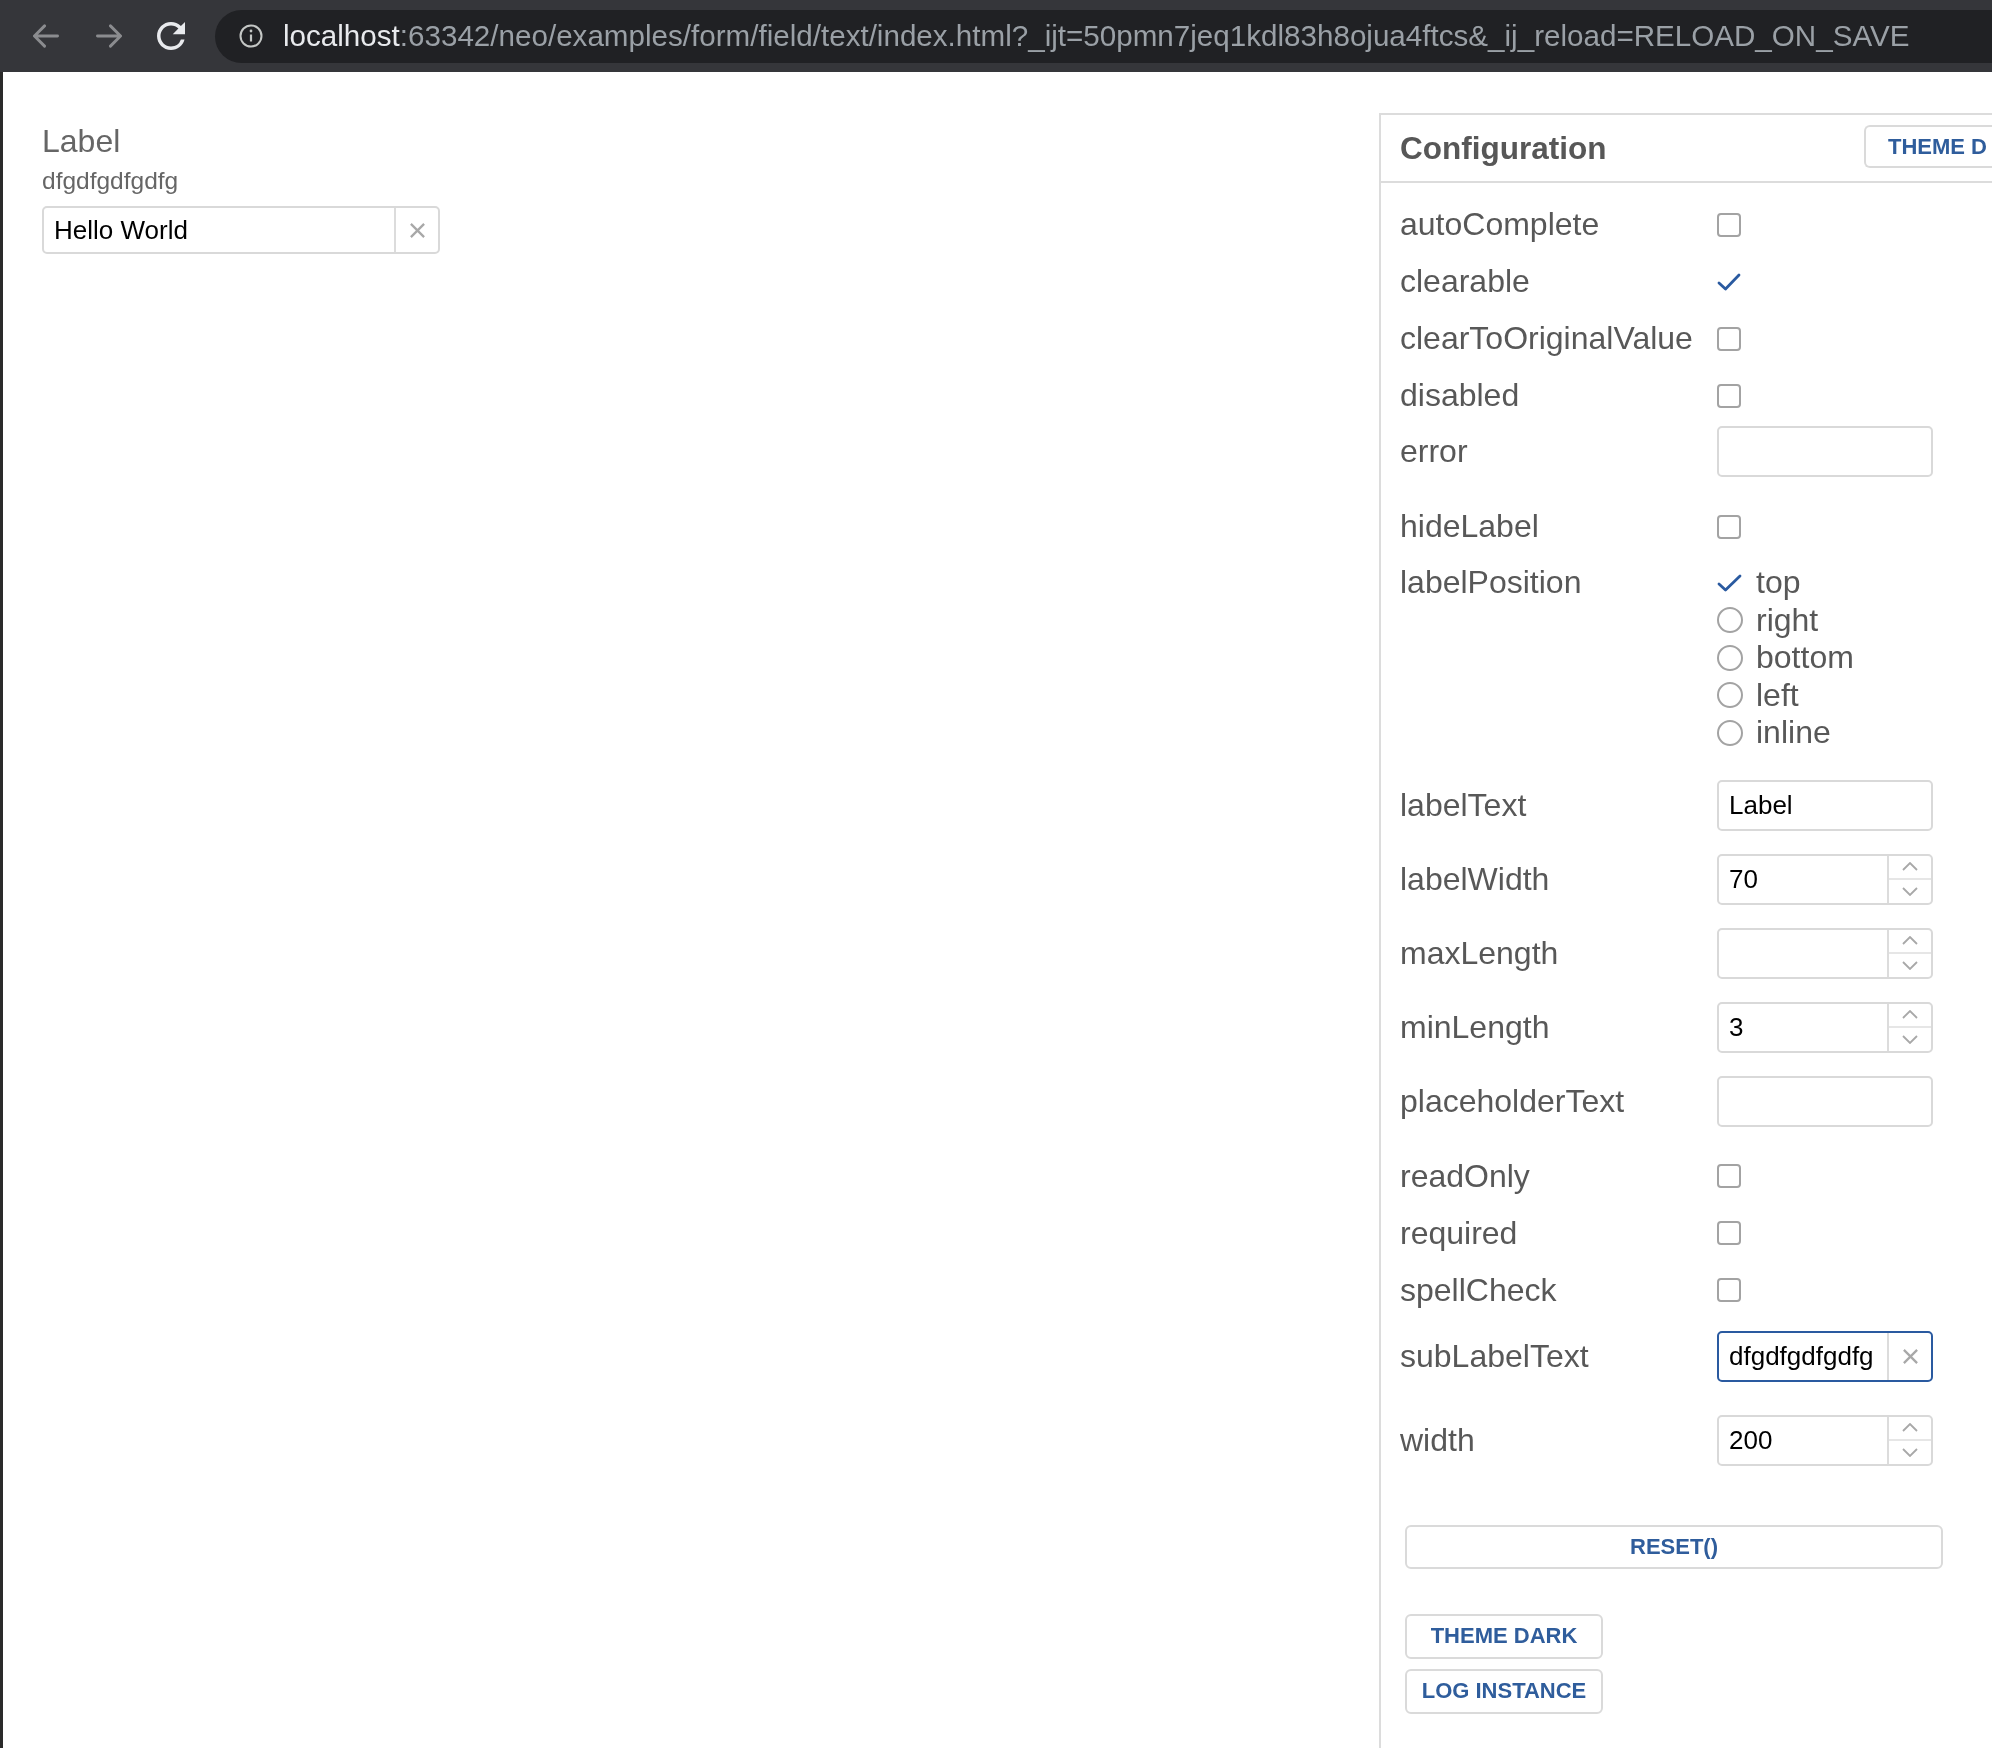  What do you see at coordinates (1460, 395) in the screenshot?
I see `property-label: disabled` at bounding box center [1460, 395].